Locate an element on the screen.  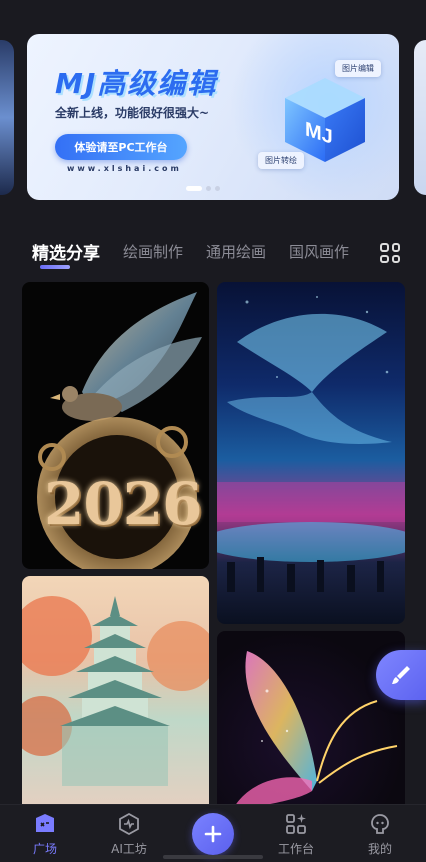
home-indicator is located at coordinates (213, 857).